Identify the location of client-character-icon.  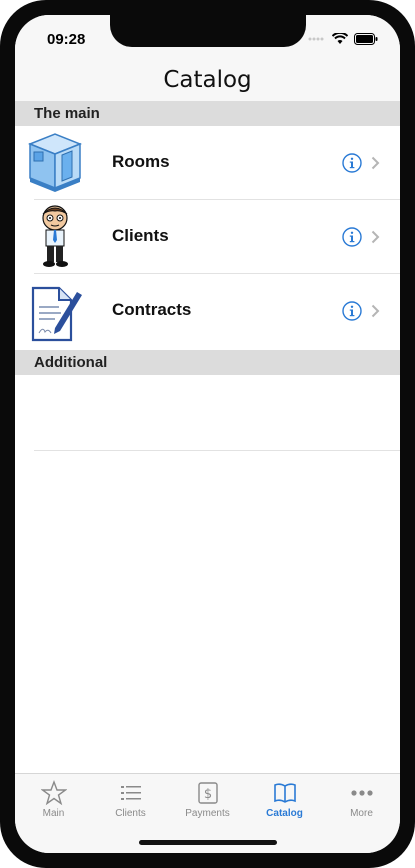
(55, 236).